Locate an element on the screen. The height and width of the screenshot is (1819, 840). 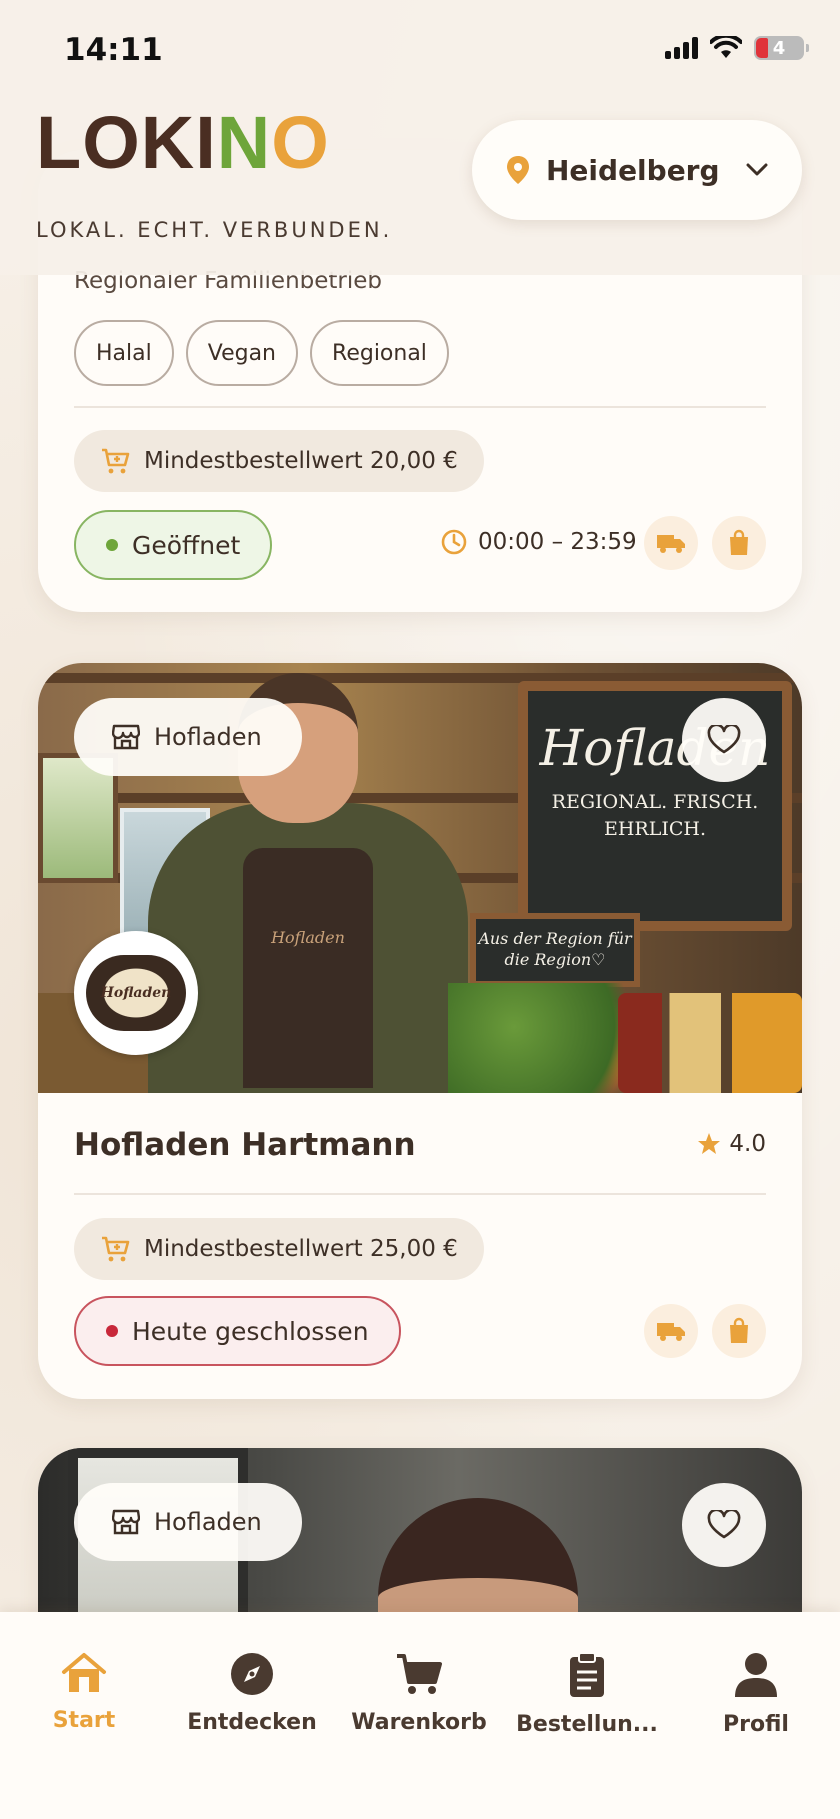
nav-item-profil: Profil is located at coordinates (756, 1694).